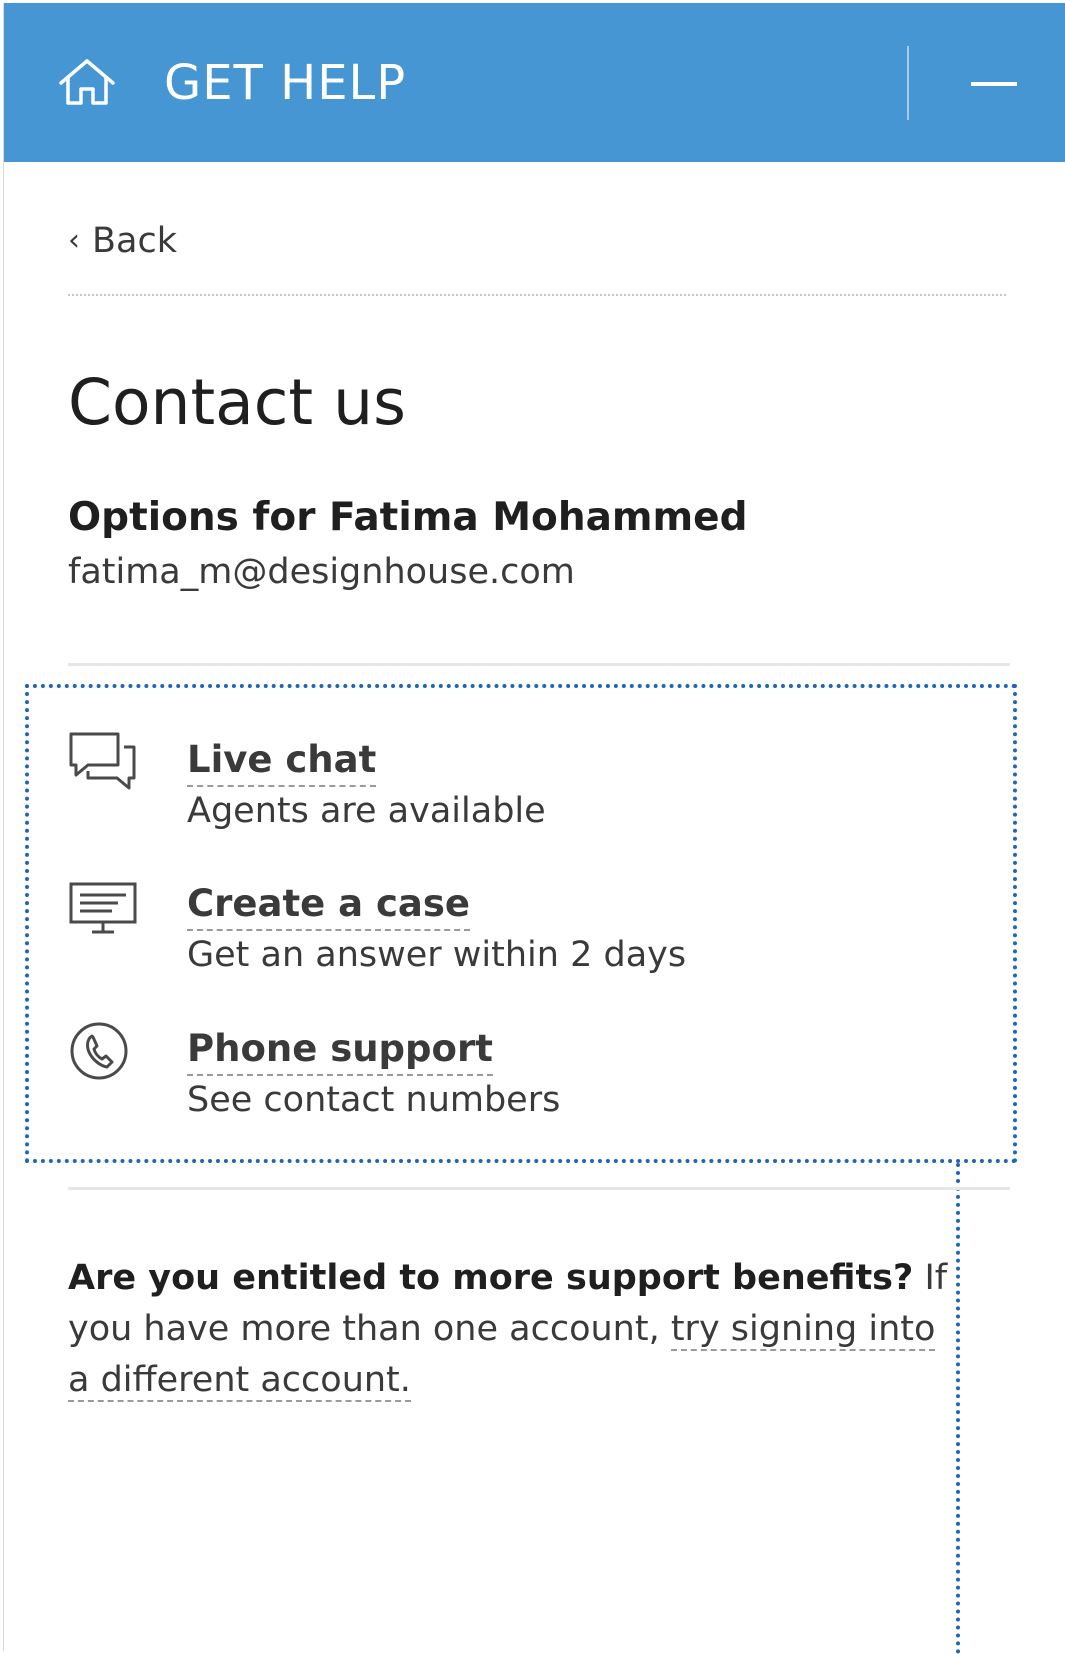 This screenshot has width=1065, height=1654. Describe the element at coordinates (285, 83) in the screenshot. I see `header-title: GET HELP` at that location.